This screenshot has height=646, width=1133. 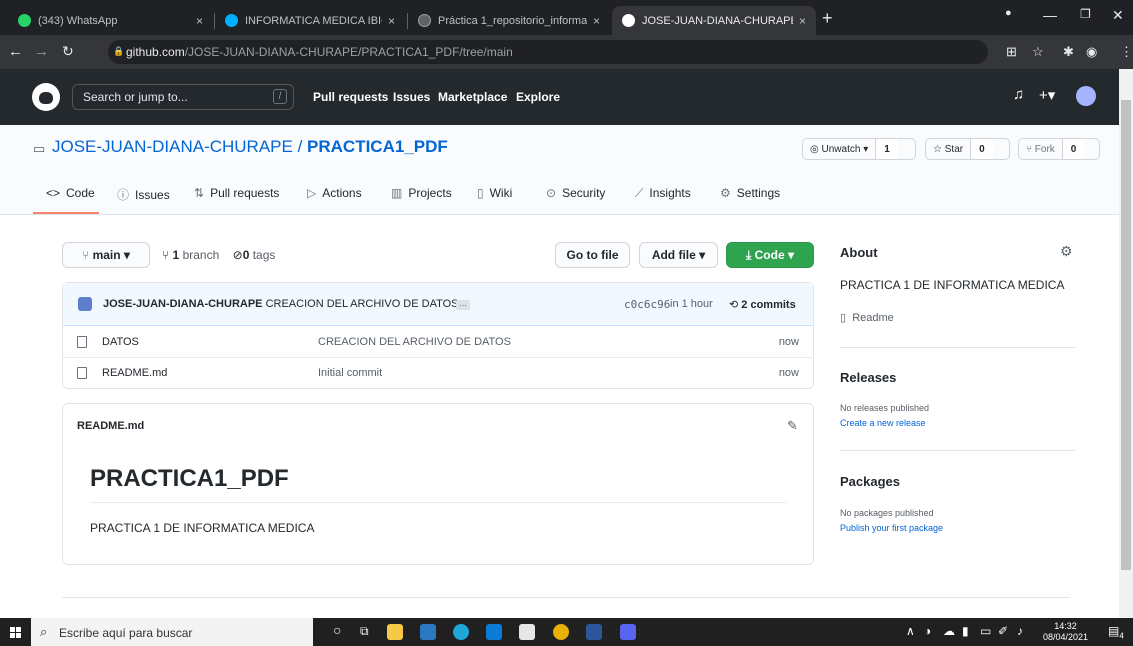 I want to click on fork-button: ⑂ Fork 0, so click(x=1059, y=149).